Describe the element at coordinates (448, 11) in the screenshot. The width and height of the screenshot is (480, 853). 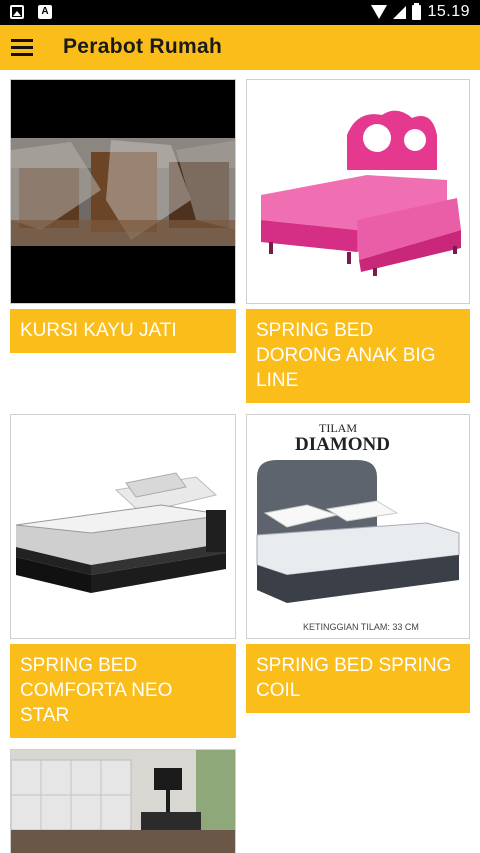
I see `status-time: 15.19` at that location.